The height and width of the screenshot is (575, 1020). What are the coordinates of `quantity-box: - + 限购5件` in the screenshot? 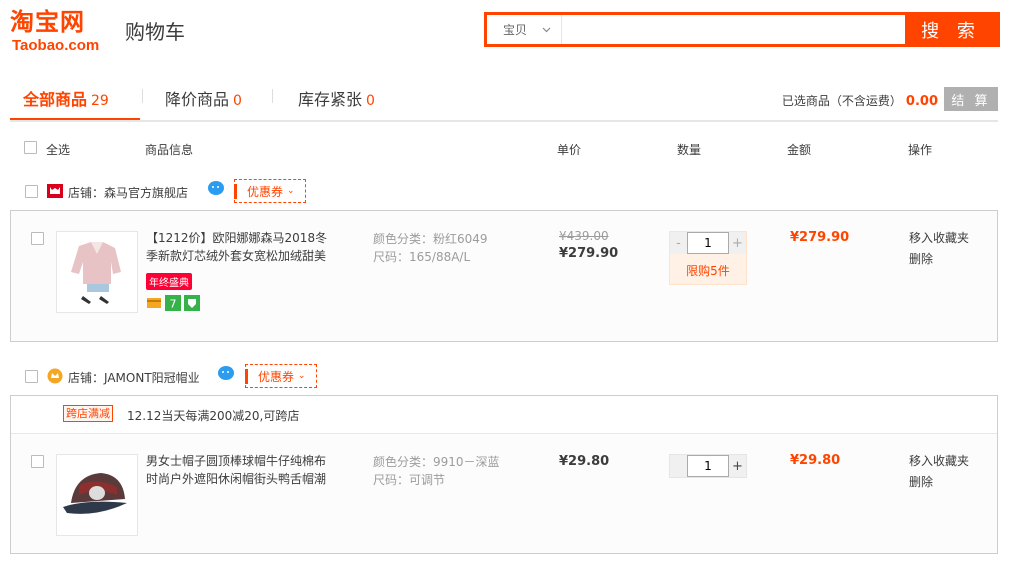 It's located at (708, 258).